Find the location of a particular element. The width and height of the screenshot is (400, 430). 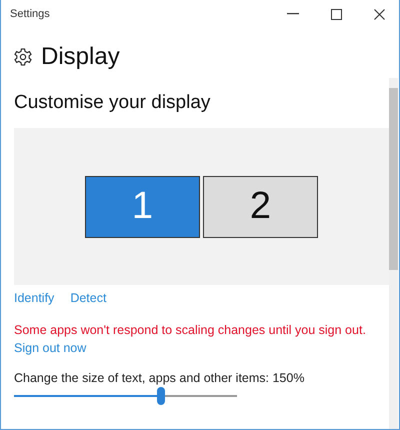

link: Detect is located at coordinates (88, 298).